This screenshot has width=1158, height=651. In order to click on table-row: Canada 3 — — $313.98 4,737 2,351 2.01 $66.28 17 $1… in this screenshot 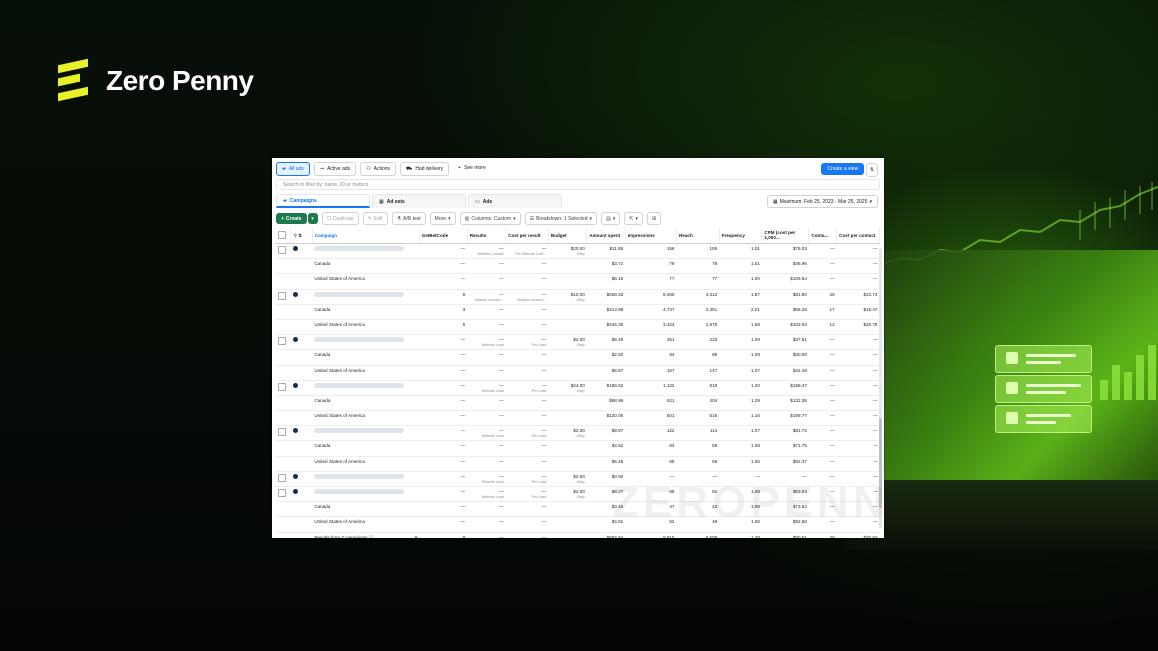, I will do `click(578, 312)`.